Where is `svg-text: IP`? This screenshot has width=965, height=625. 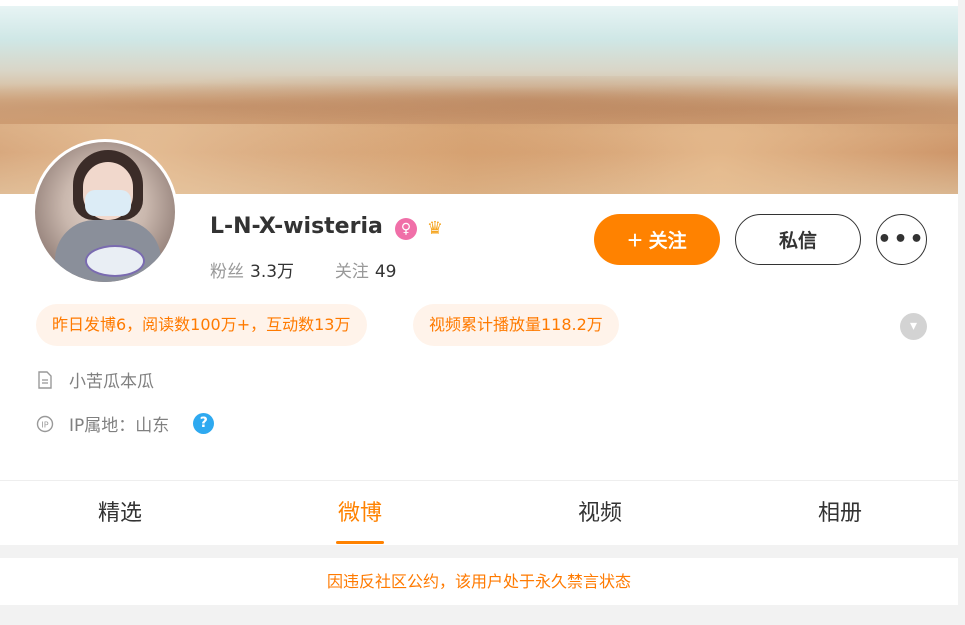 svg-text: IP is located at coordinates (44, 424).